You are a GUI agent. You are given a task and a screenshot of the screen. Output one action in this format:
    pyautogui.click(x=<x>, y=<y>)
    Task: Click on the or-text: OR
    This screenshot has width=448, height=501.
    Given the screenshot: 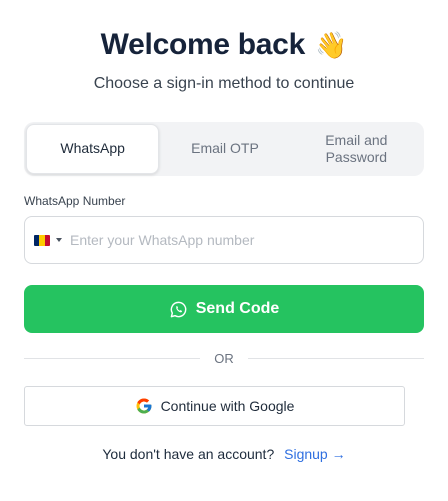 What is the action you would take?
    pyautogui.click(x=224, y=358)
    